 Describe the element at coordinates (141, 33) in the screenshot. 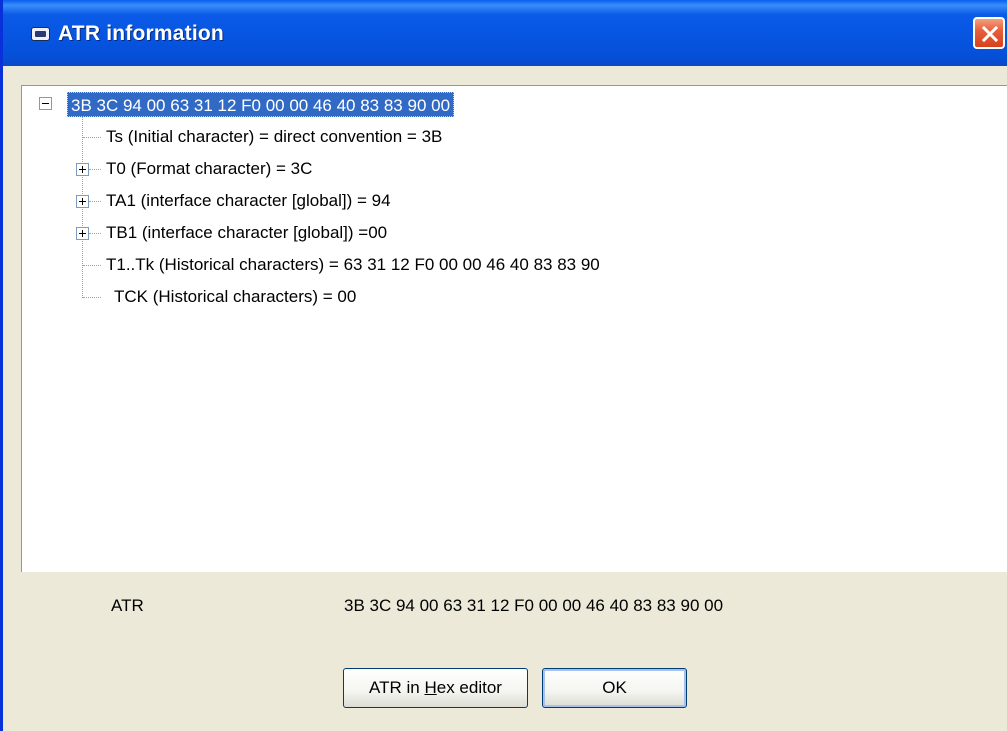

I see `window-title: ATR information` at that location.